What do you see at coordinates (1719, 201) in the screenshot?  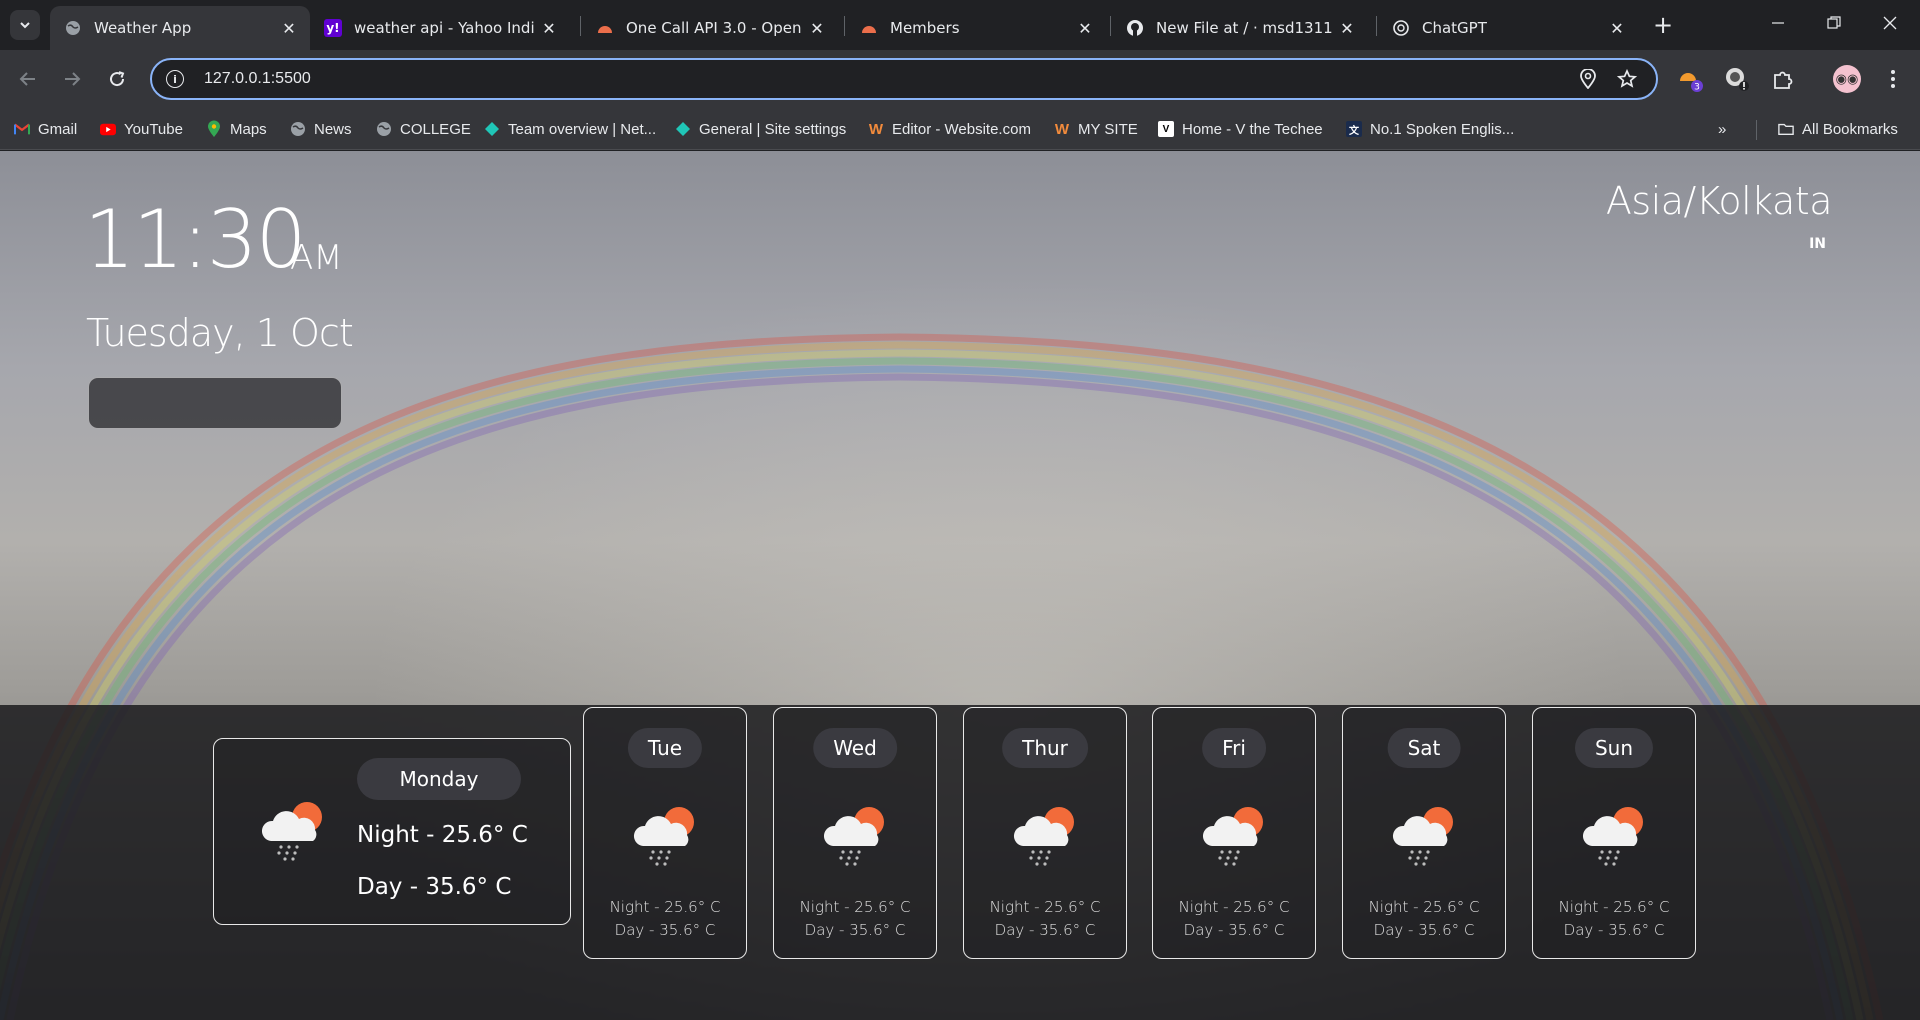 I see `timezone-label: Asia/Kolkata` at bounding box center [1719, 201].